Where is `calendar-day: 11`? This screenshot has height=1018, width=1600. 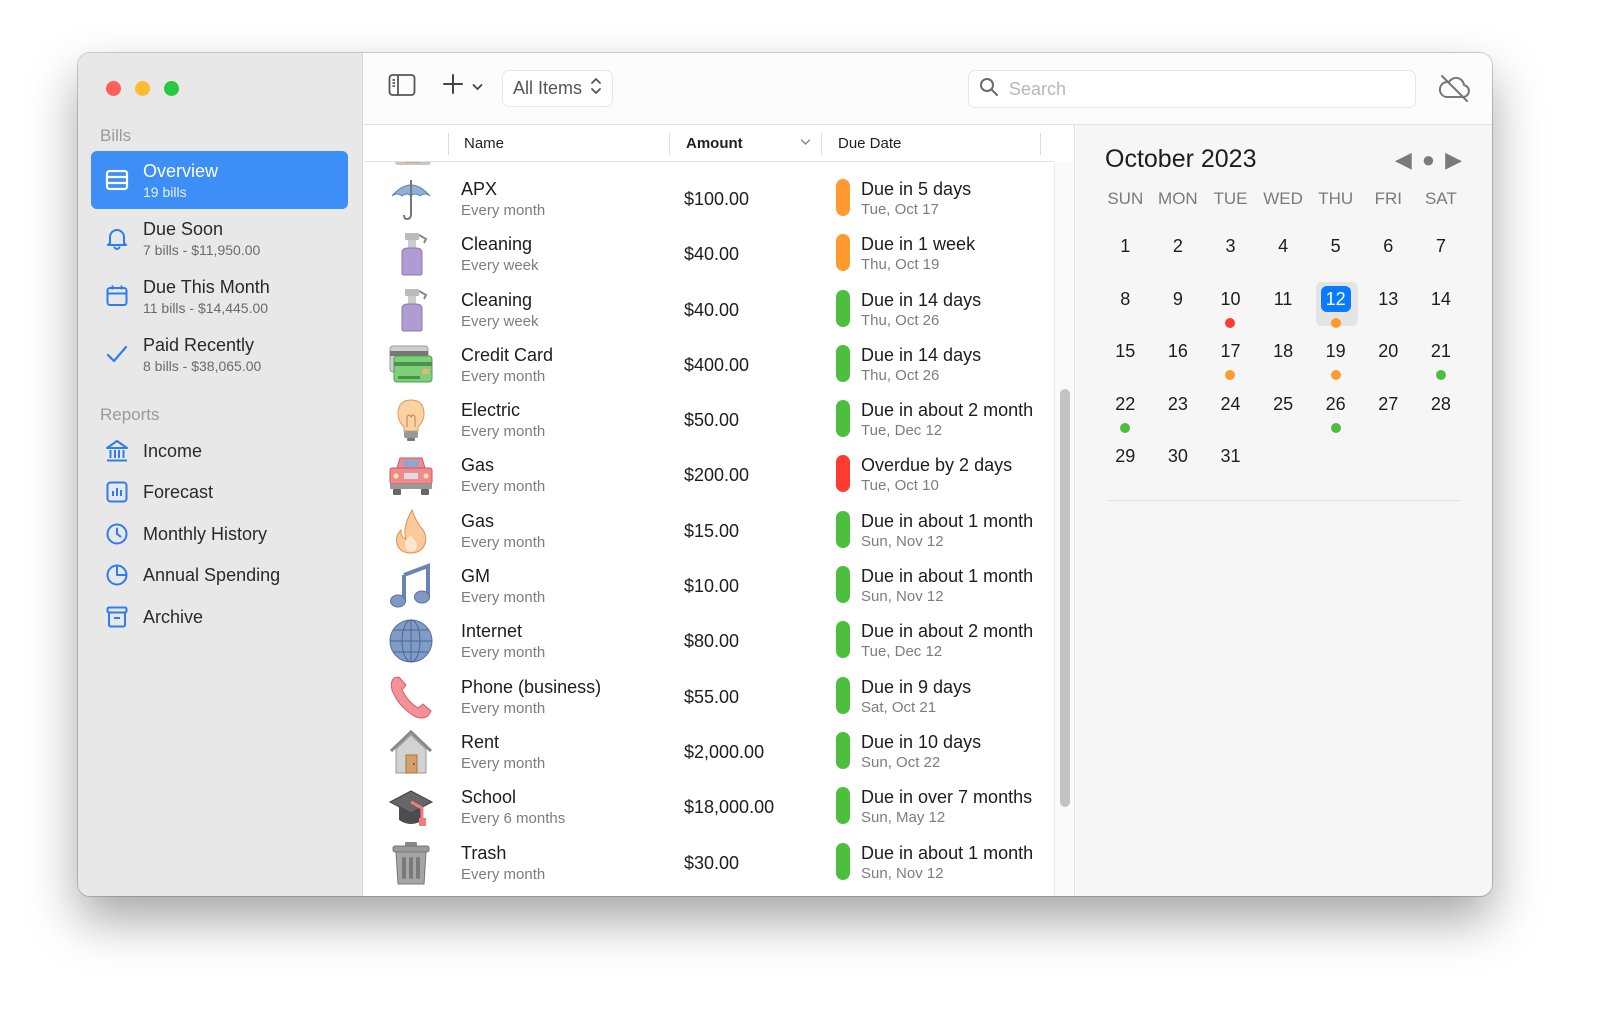
calendar-day: 11 is located at coordinates (1283, 306).